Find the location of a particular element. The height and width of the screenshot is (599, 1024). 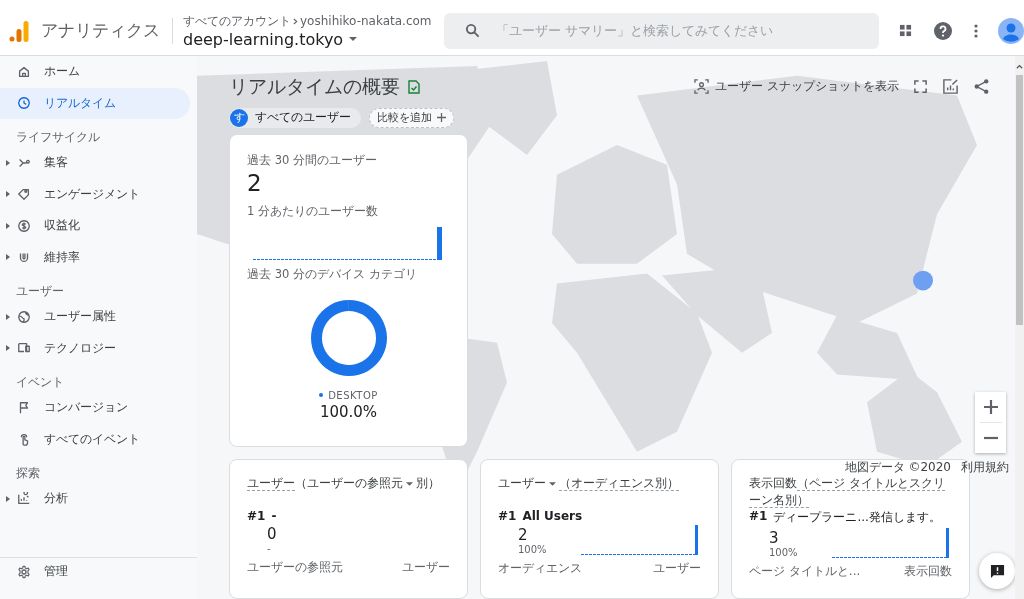

analytics-logo-icon is located at coordinates (19, 30).